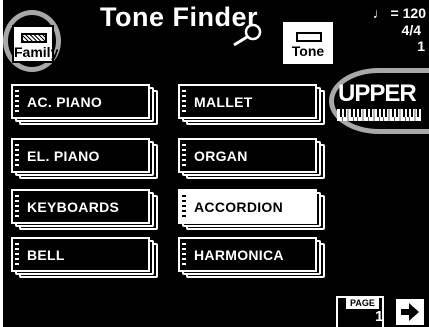  I want to click on keyboard-icon, so click(379, 115).